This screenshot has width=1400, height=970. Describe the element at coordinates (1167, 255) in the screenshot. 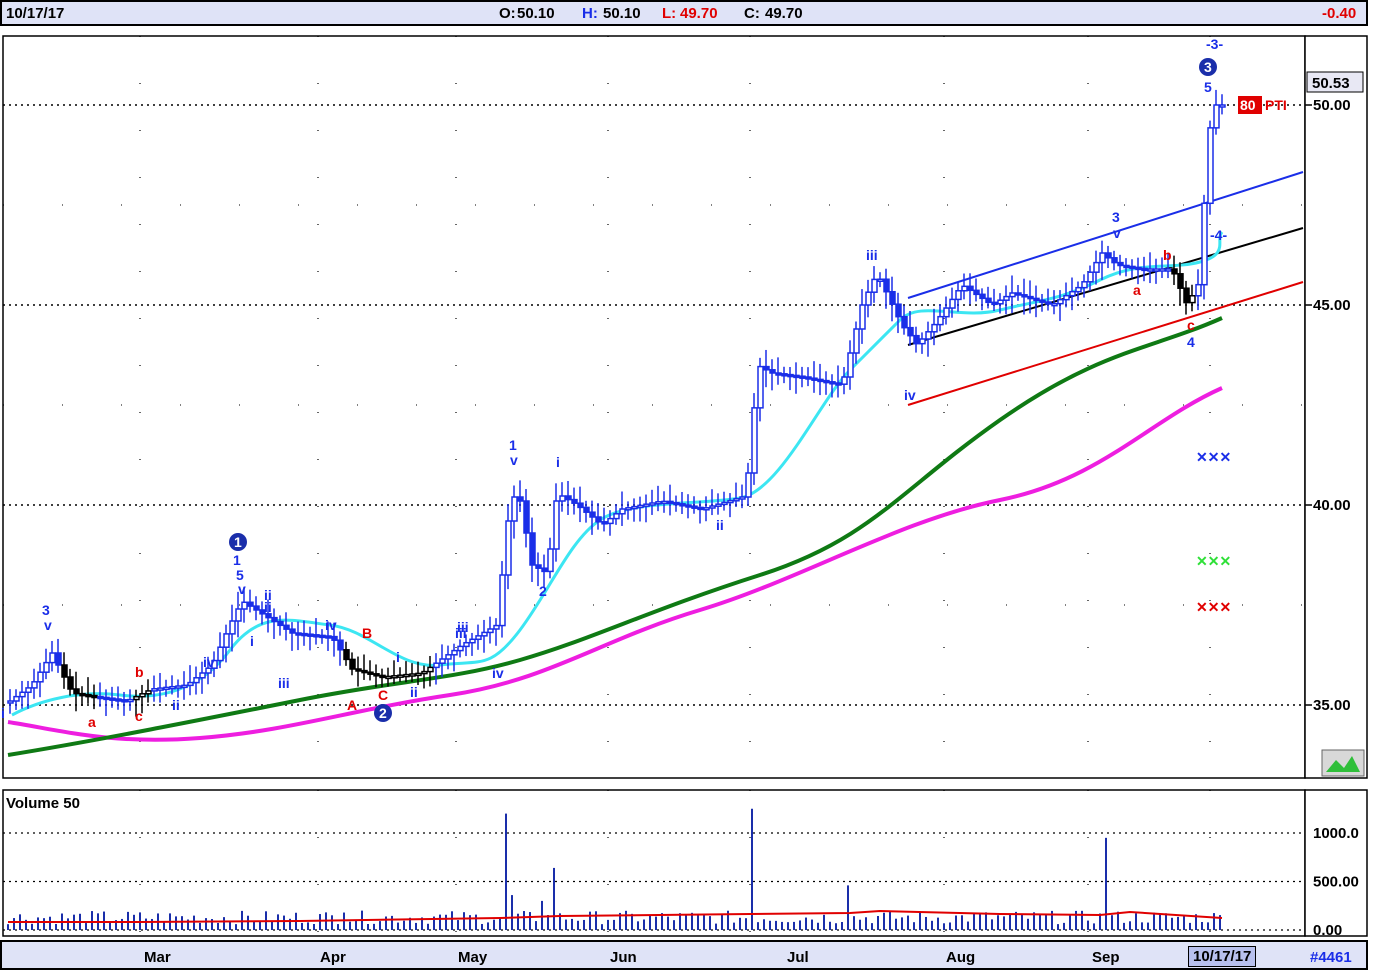

I see `correction-label: b` at that location.